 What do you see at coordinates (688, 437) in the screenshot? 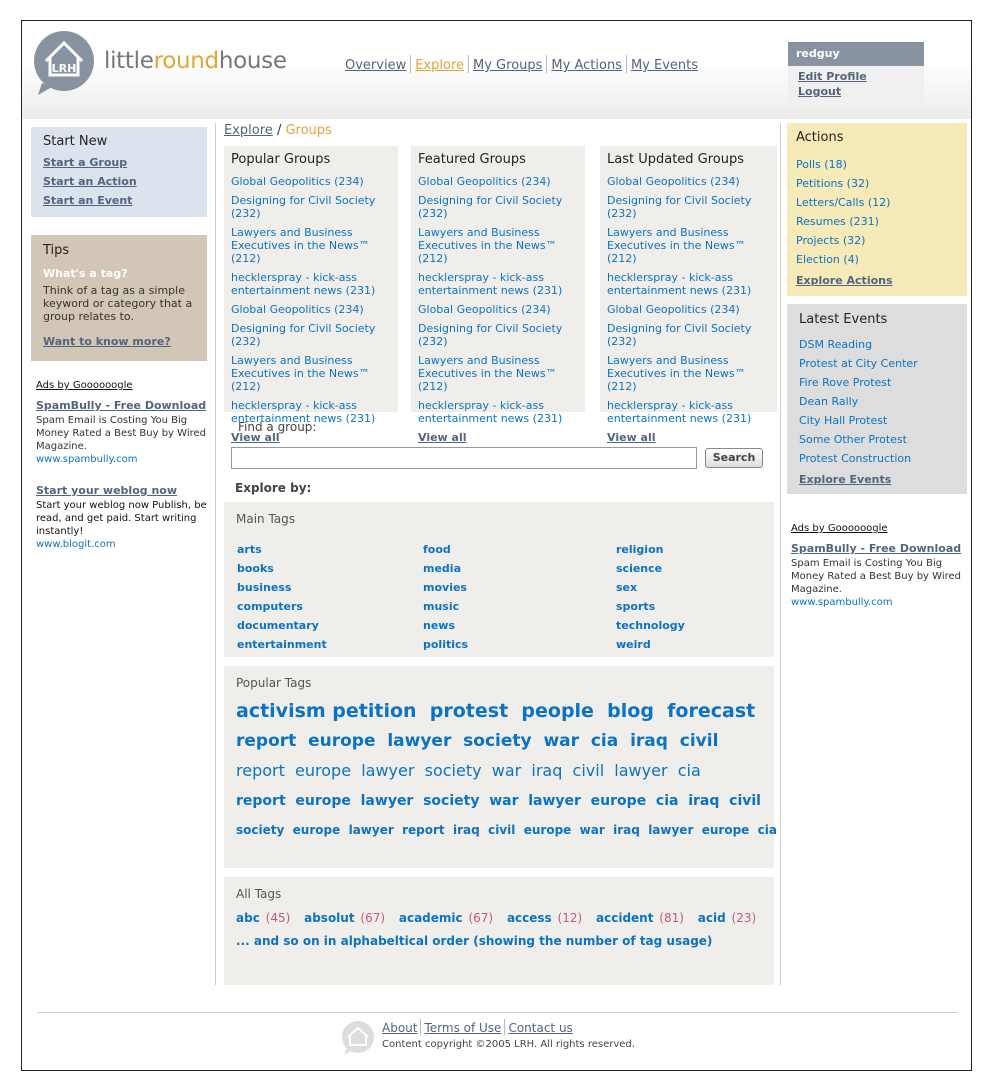
I see `view-all-last-updated: View all` at bounding box center [688, 437].